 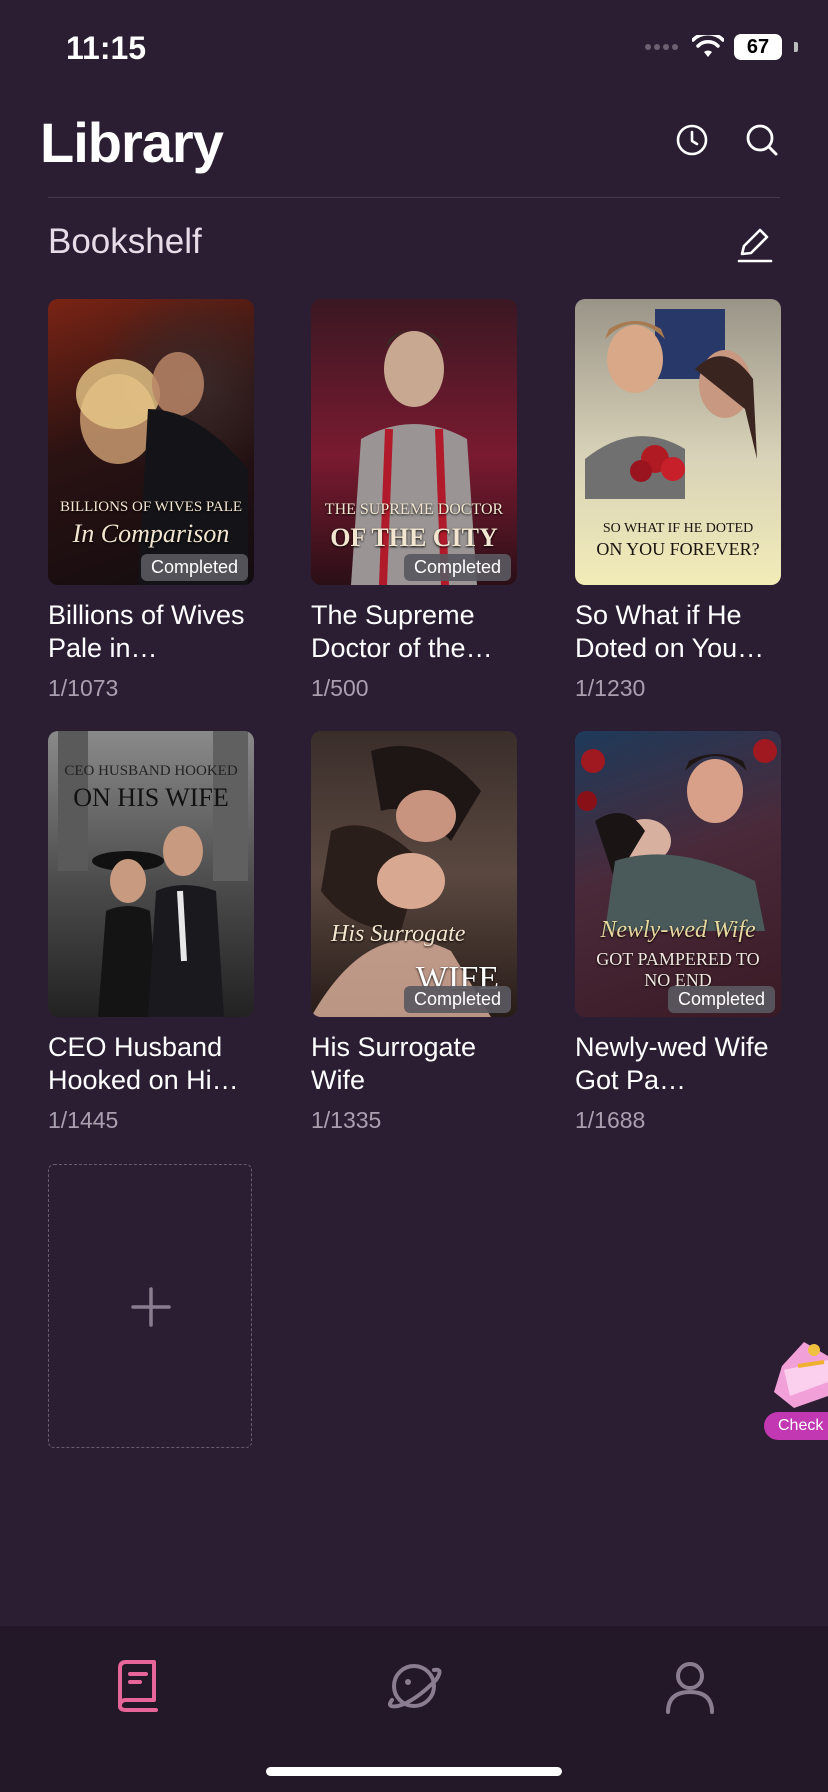 I want to click on status-icons: 67, so click(x=721, y=47).